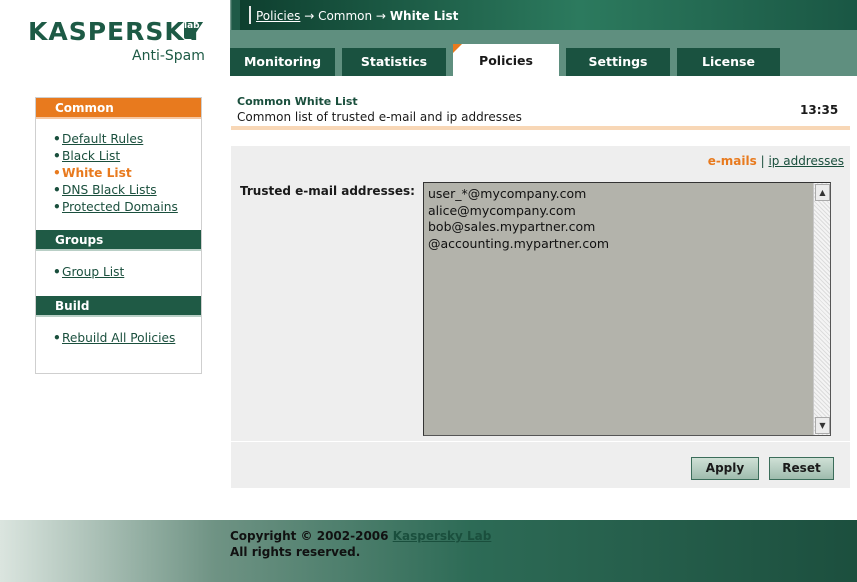  Describe the element at coordinates (822, 192) in the screenshot. I see `scroll-up-arrow-icon: ▲` at that location.